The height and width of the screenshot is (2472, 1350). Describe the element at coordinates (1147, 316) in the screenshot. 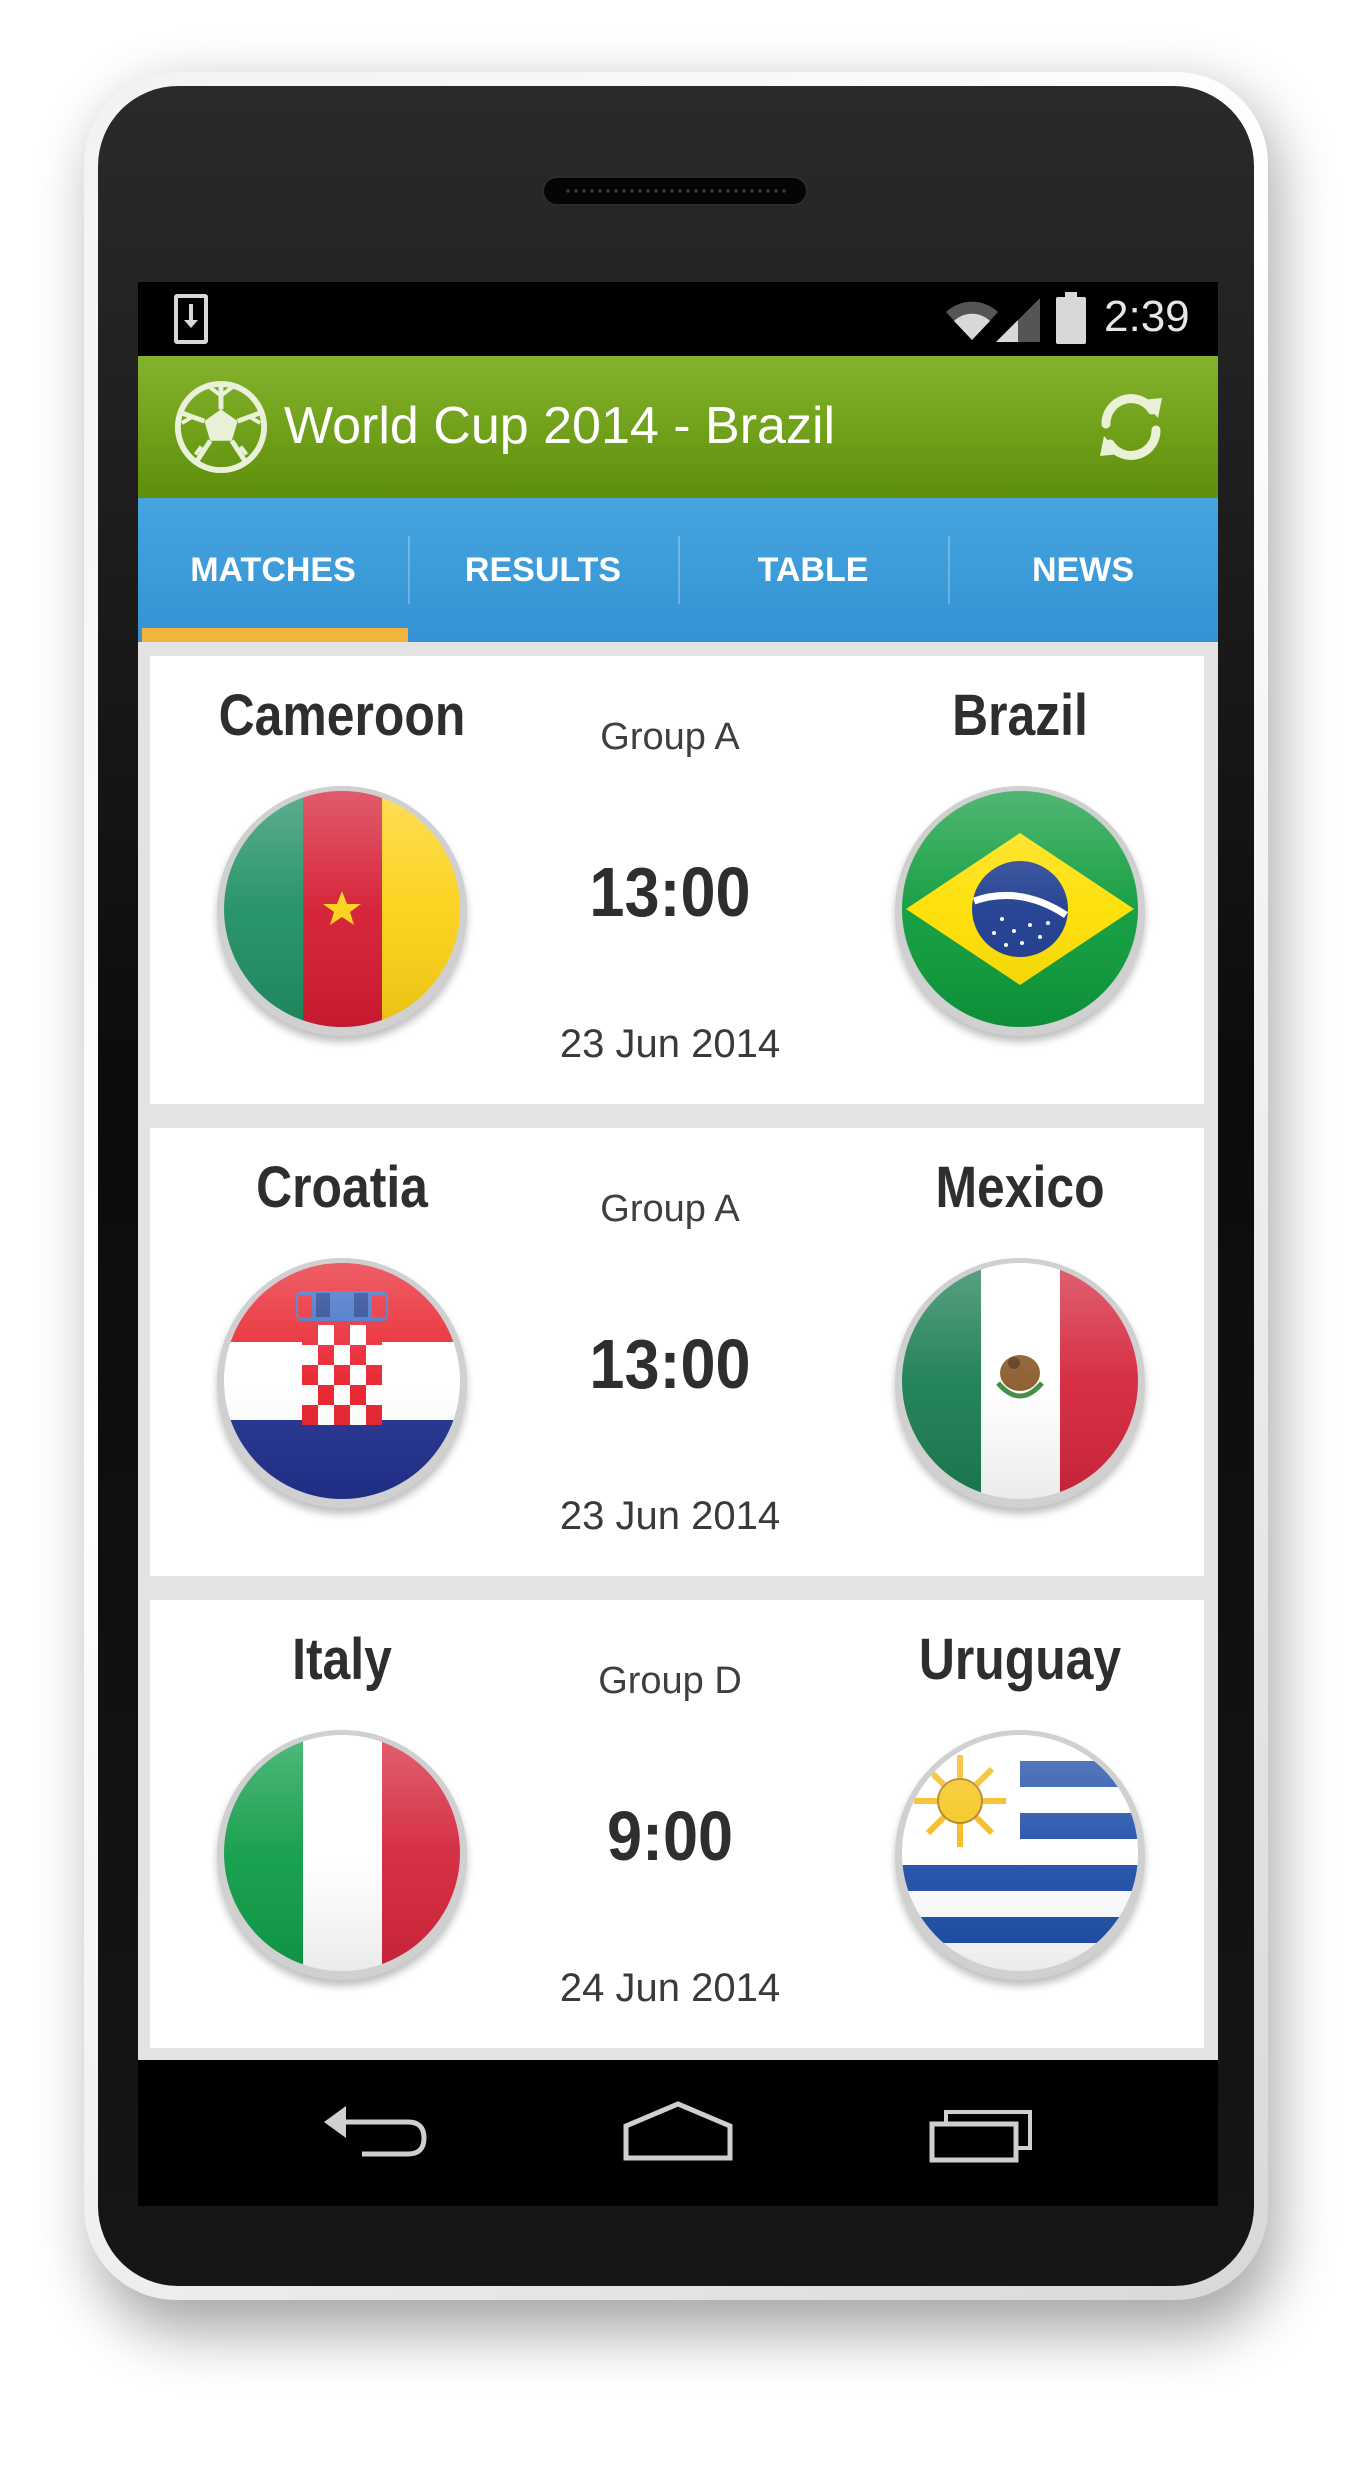

I see `status-clock: 2:39` at that location.